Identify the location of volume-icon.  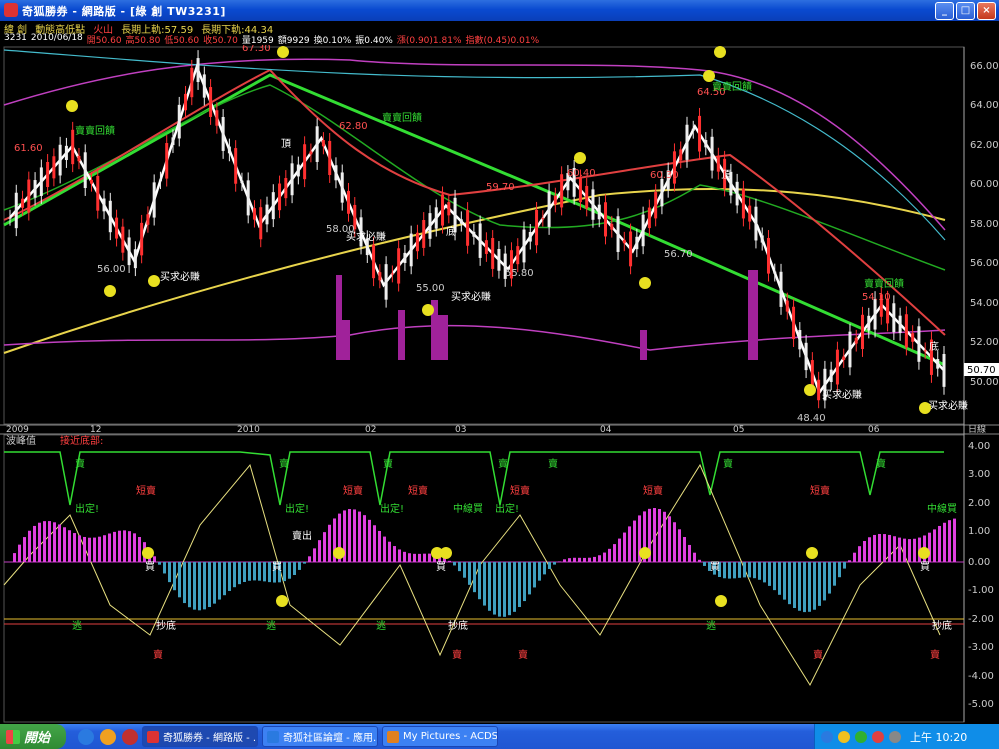
(895, 736).